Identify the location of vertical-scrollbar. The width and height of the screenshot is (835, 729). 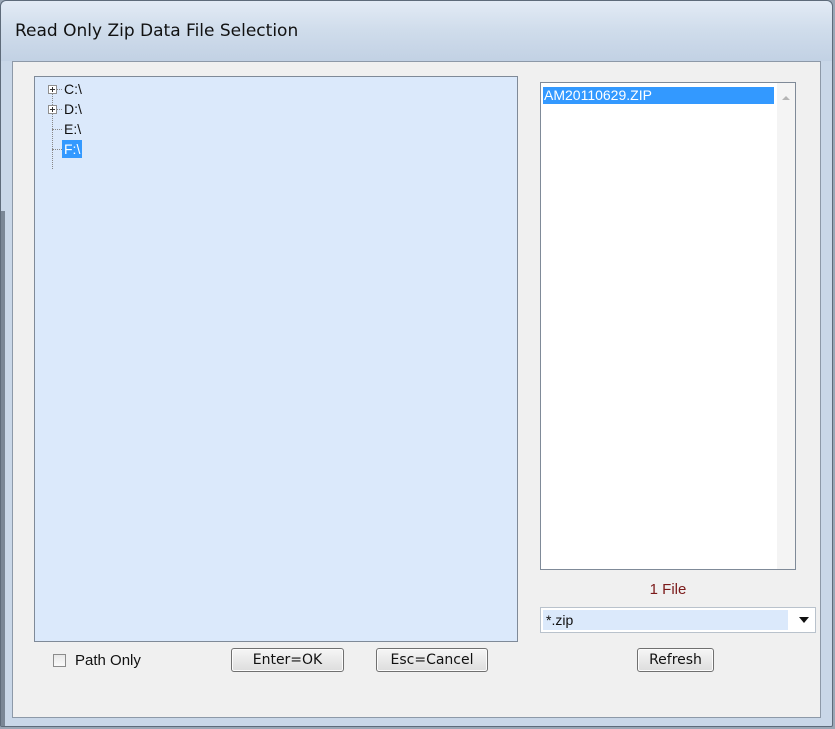
(786, 326).